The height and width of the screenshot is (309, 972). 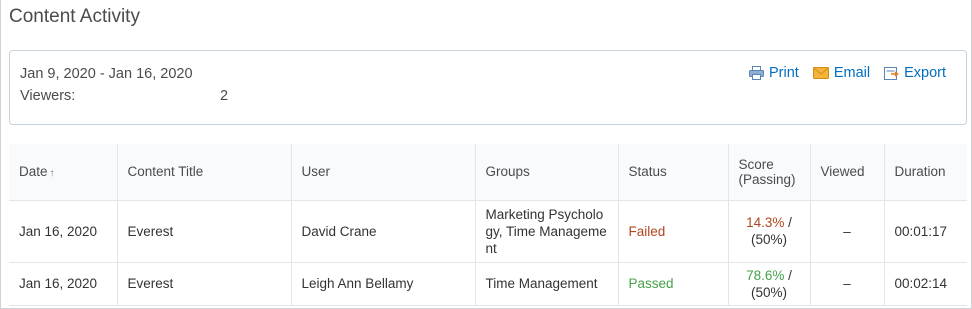 What do you see at coordinates (672, 284) in the screenshot?
I see `cell-status: Passed` at bounding box center [672, 284].